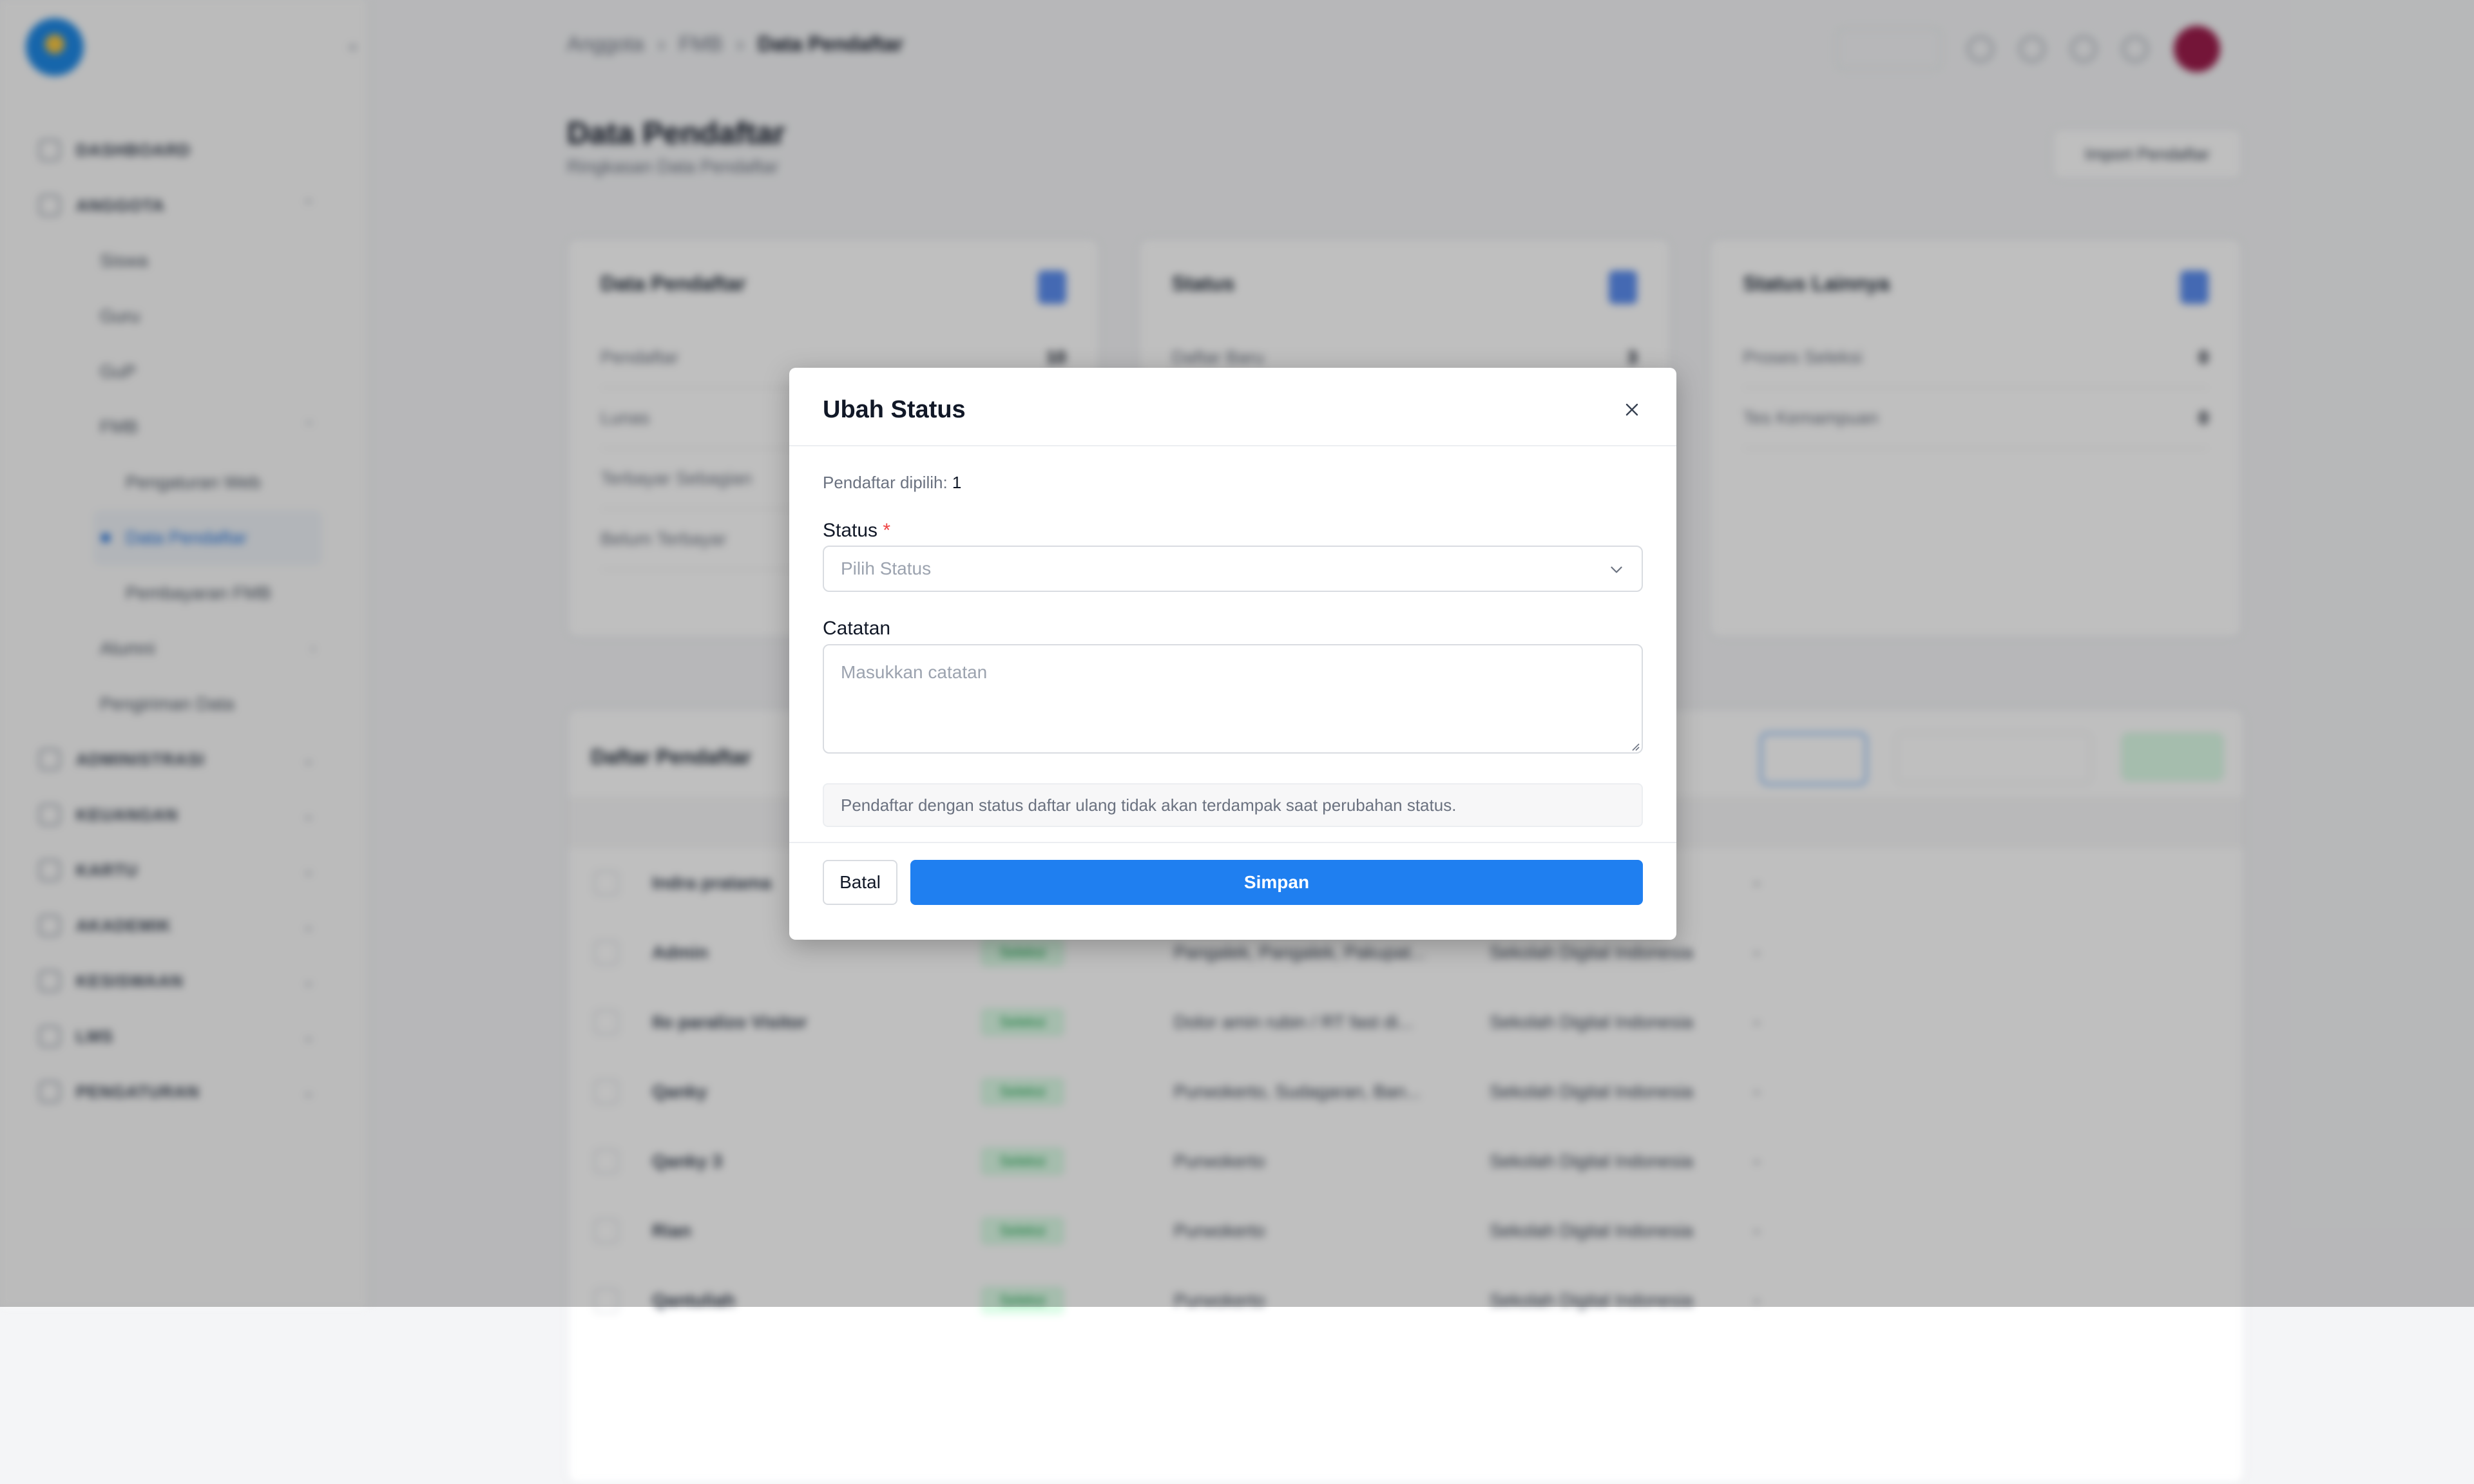  What do you see at coordinates (850, 530) in the screenshot?
I see `status-label-text: Status` at bounding box center [850, 530].